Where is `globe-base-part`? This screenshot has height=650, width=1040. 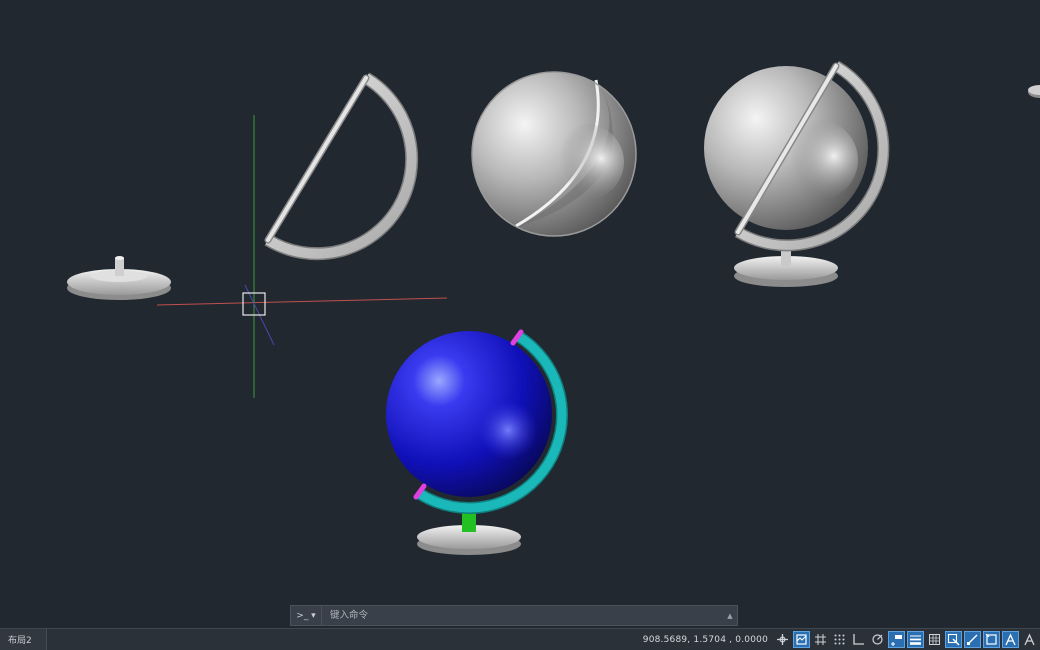
globe-base-part is located at coordinates (119, 278).